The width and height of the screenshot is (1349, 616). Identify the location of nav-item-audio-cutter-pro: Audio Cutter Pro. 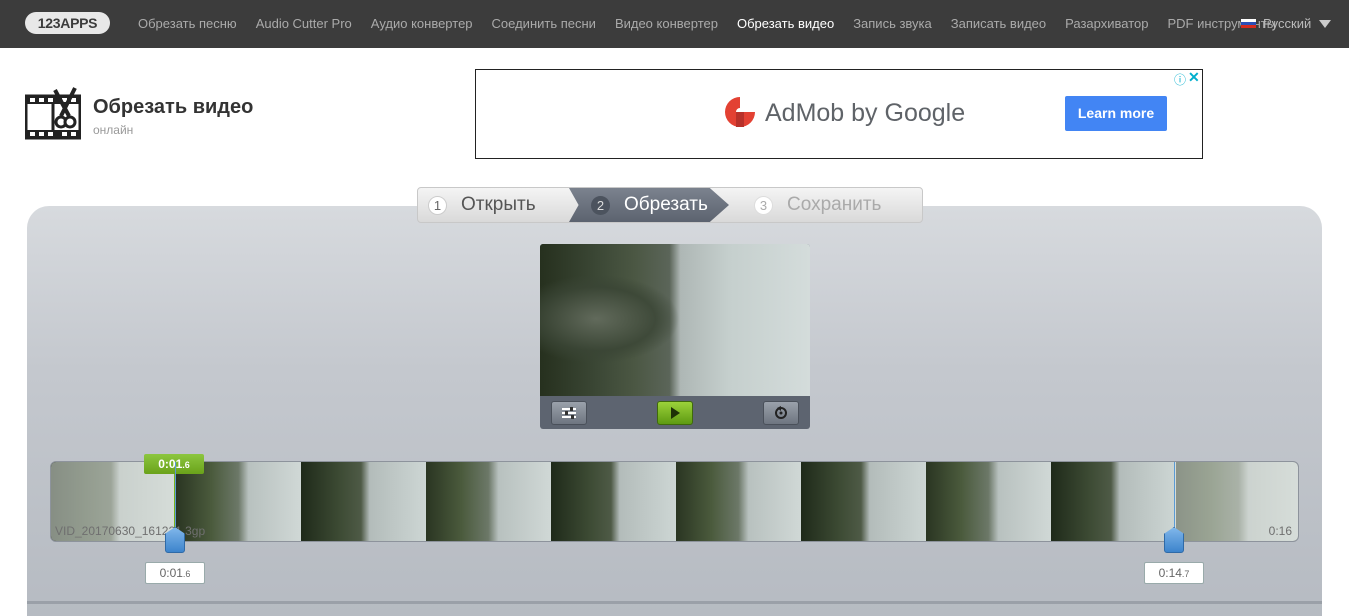
(304, 24).